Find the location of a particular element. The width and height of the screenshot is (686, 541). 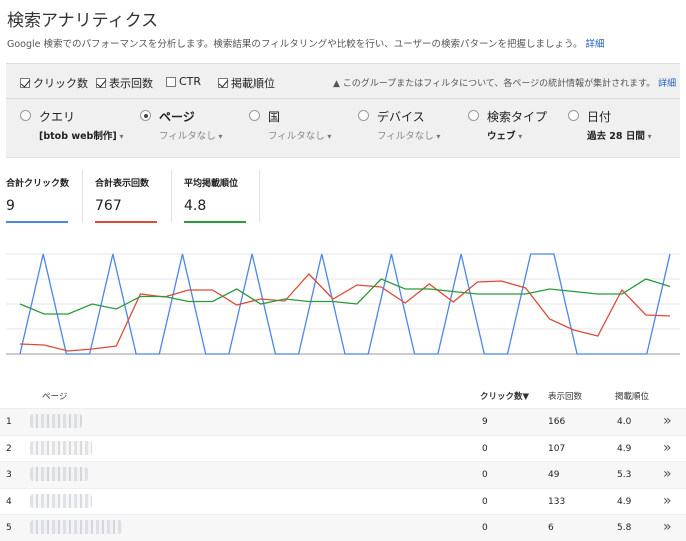

column-header-impressions: 表示回数 is located at coordinates (565, 396).